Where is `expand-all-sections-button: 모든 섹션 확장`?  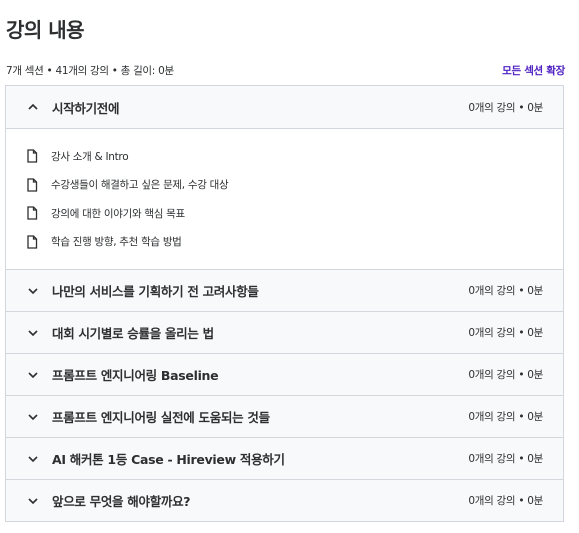
expand-all-sections-button: 모든 섹션 확장 is located at coordinates (533, 70).